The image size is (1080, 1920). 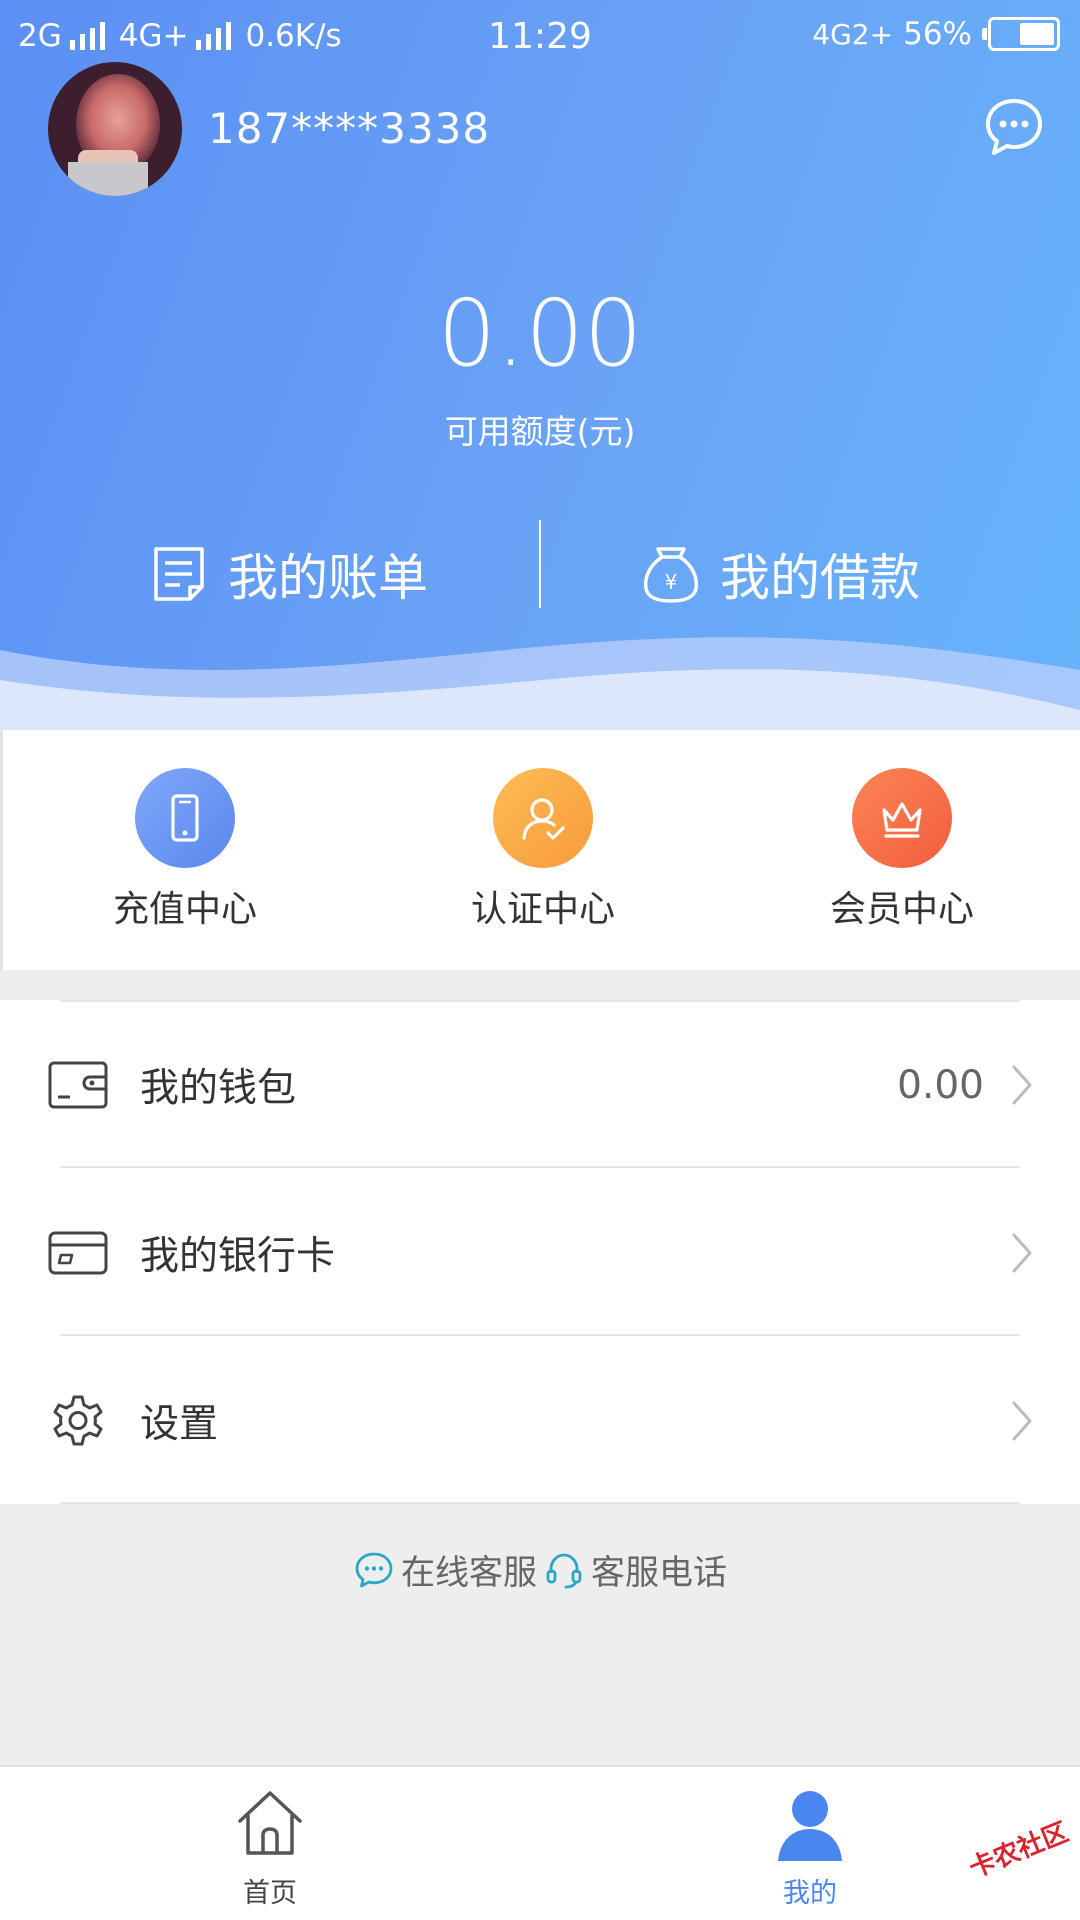 I want to click on battery-level, so click(x=1037, y=34).